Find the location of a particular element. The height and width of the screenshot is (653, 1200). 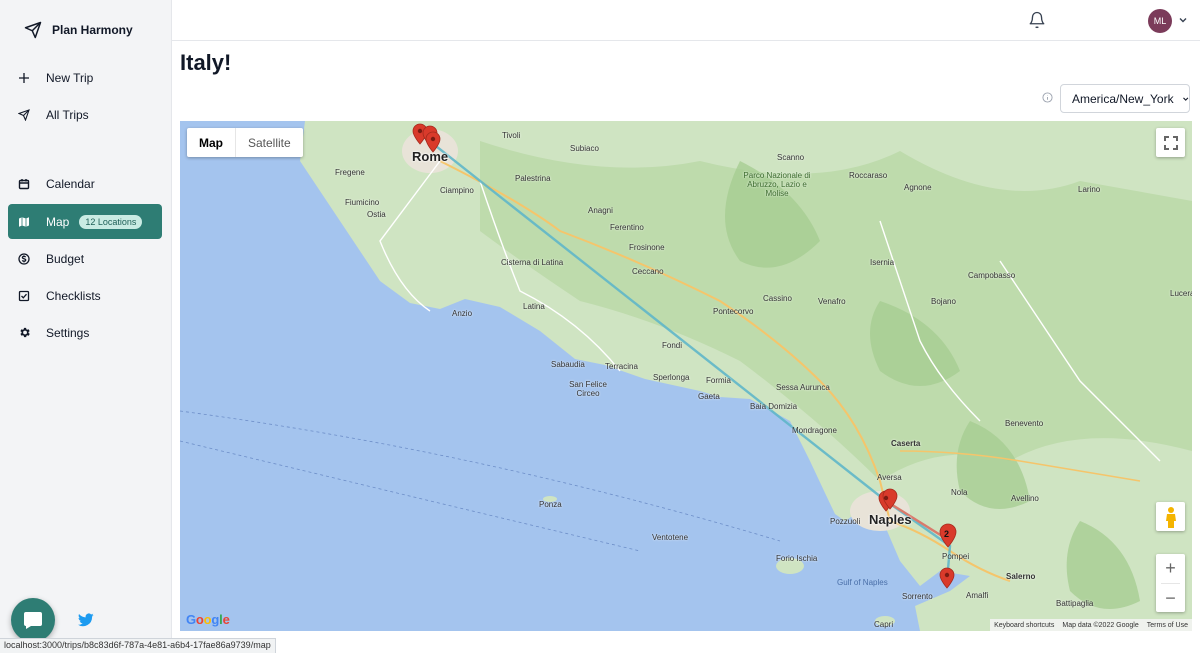

map-icon is located at coordinates (24, 222).